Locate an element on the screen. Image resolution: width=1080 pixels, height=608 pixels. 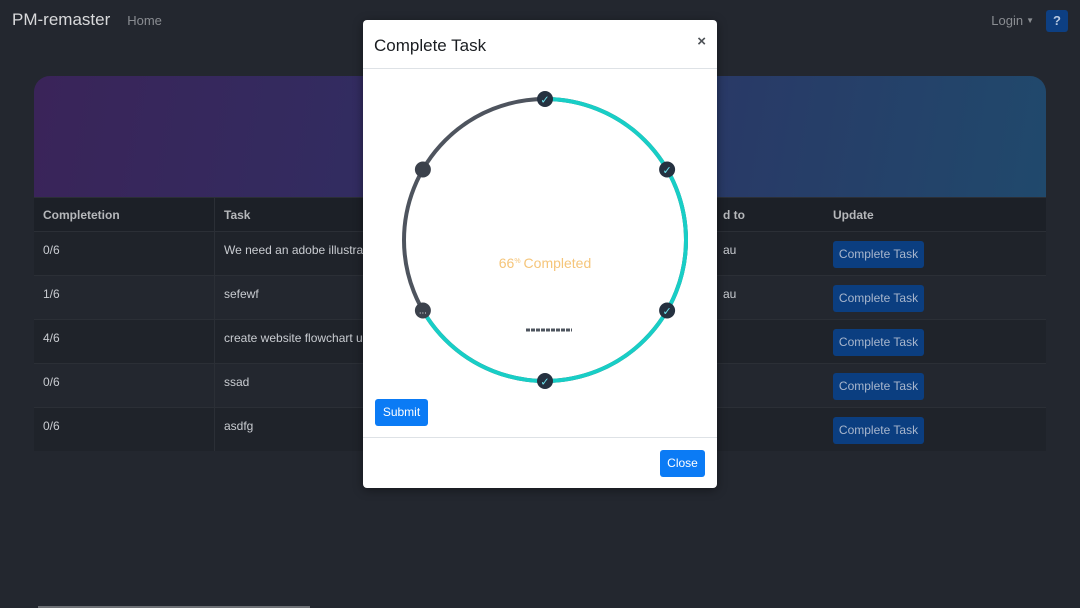
checkpoint-node is located at coordinates (422, 169).